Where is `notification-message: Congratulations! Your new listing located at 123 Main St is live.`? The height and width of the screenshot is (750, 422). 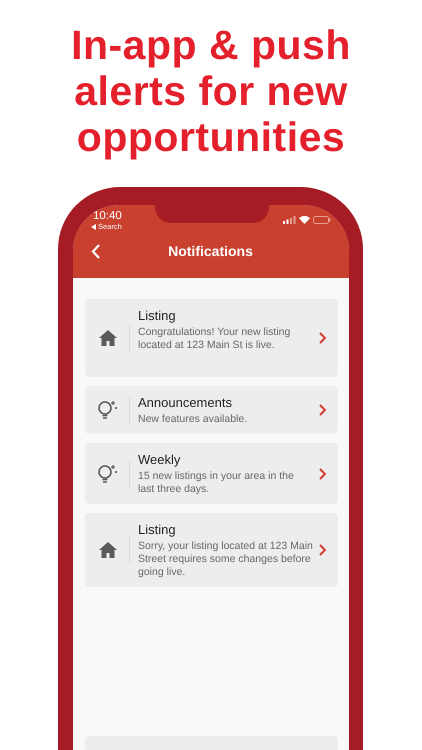
notification-message: Congratulations! Your new listing located at 123 Main St is live. is located at coordinates (215, 339).